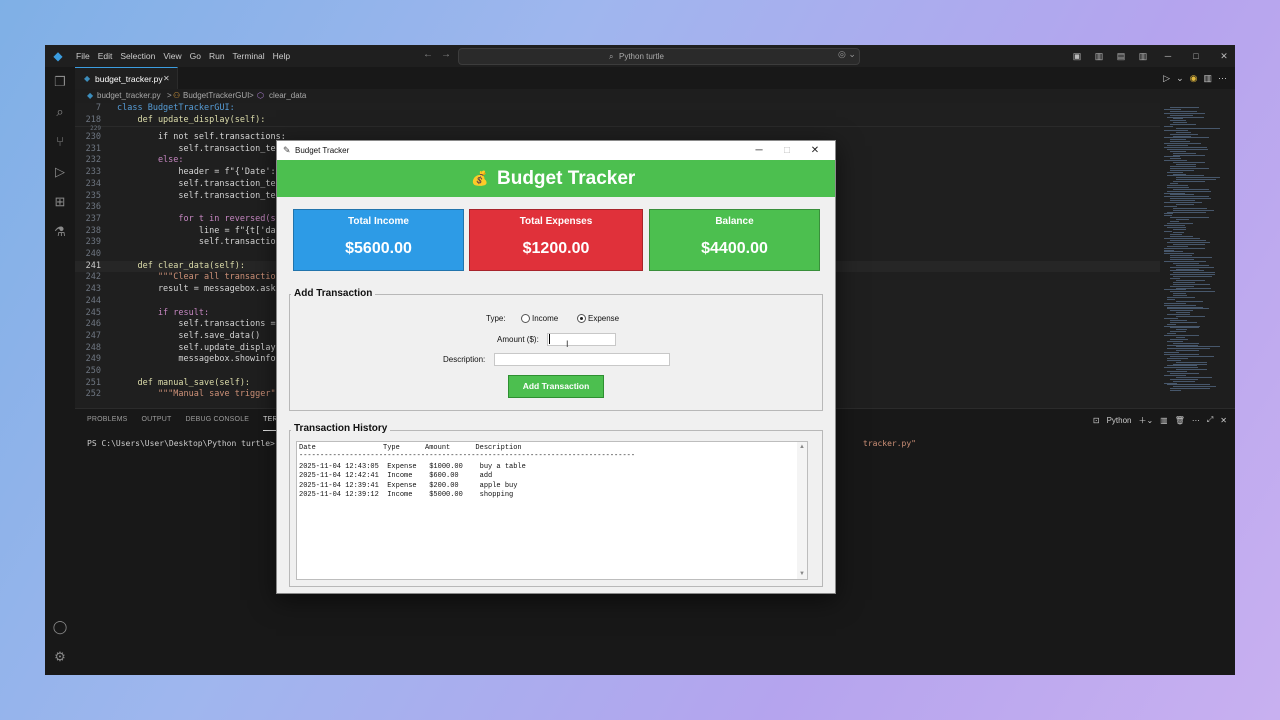 The width and height of the screenshot is (1280, 720). Describe the element at coordinates (378, 221) in the screenshot. I see `card-label: Total Income` at that location.